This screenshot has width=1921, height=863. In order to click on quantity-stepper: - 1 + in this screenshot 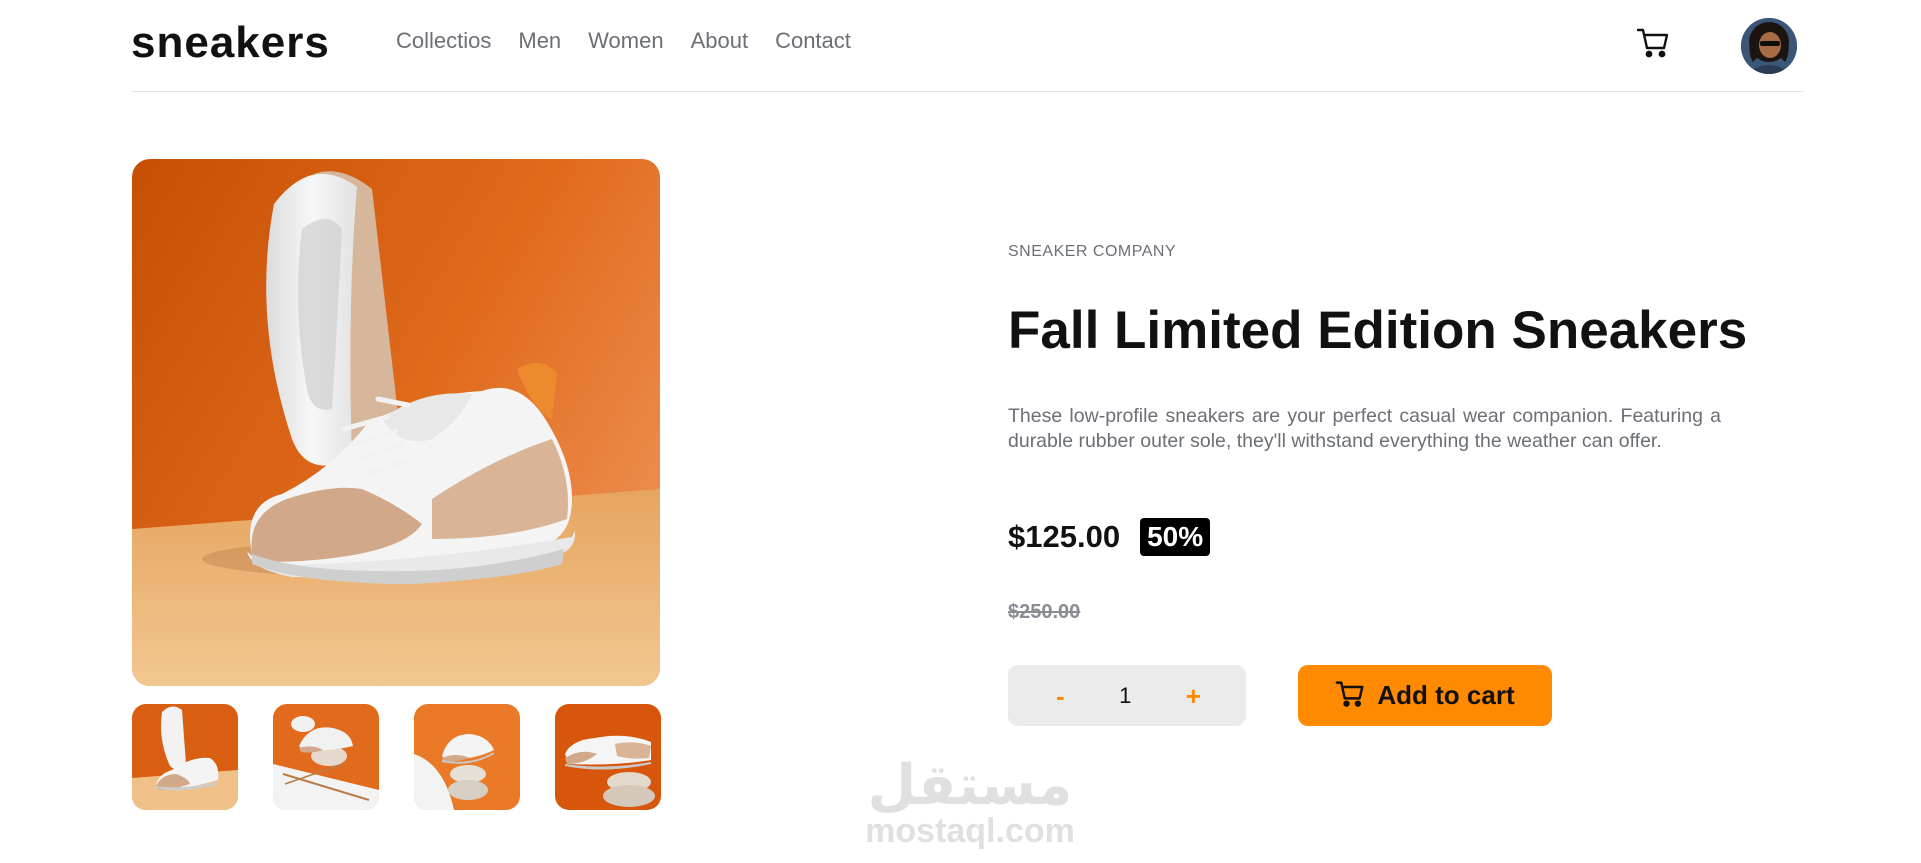, I will do `click(1127, 695)`.